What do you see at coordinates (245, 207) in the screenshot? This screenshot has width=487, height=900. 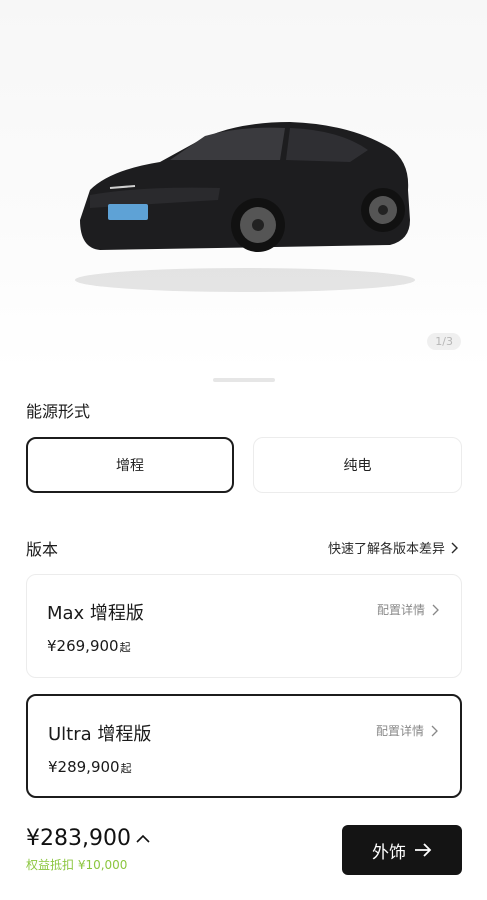 I see `car-image` at bounding box center [245, 207].